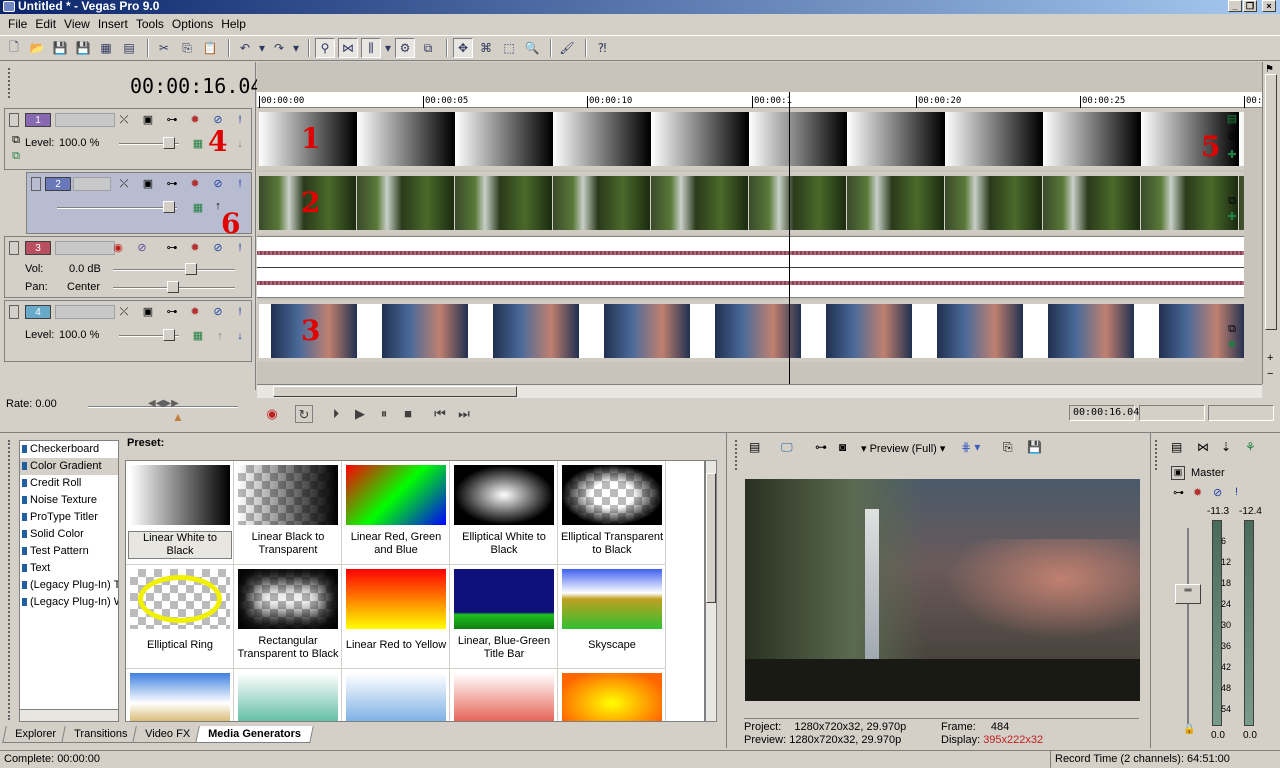  I want to click on go-to-start-icon: ⏮, so click(440, 414).